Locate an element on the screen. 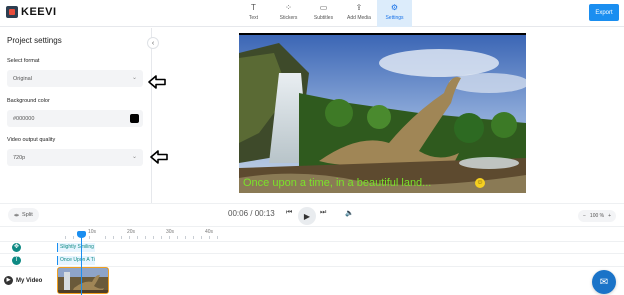 The height and width of the screenshot is (295, 624). text-icon: T is located at coordinates (253, 7).